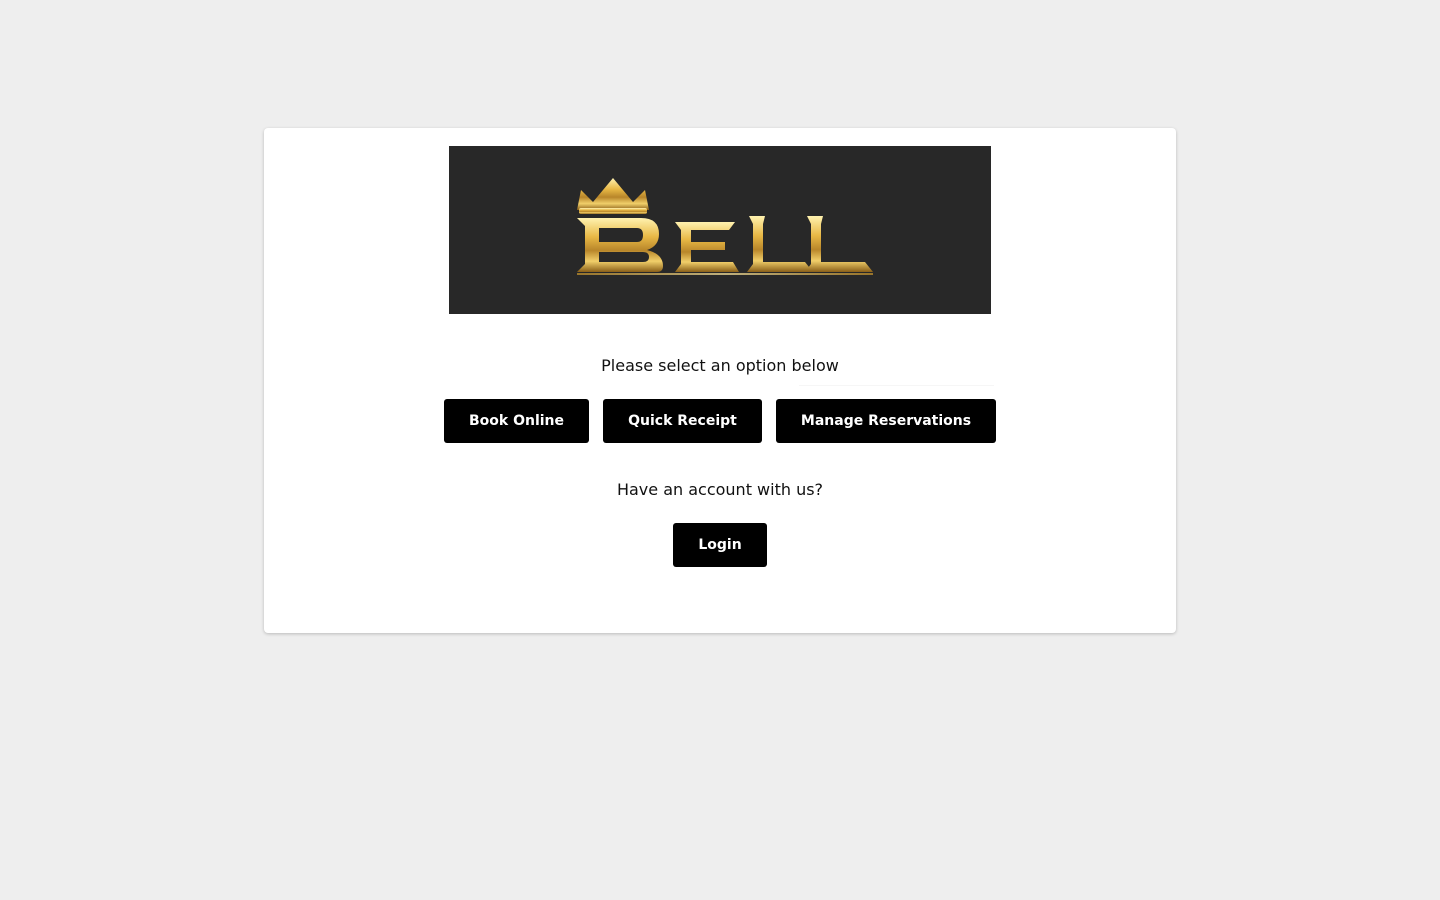 The image size is (1440, 900). What do you see at coordinates (682, 421) in the screenshot?
I see `quick-receipt-button: Quick Receipt` at bounding box center [682, 421].